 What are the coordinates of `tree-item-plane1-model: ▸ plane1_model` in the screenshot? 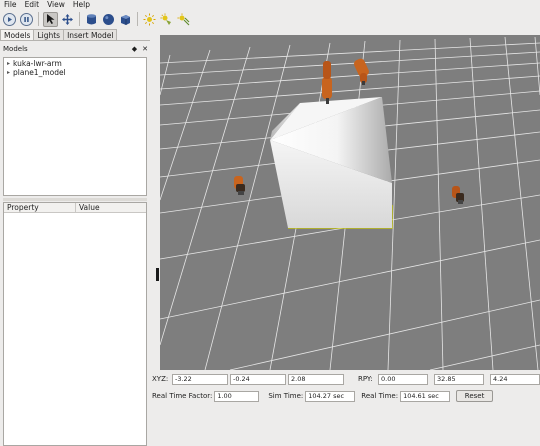 It's located at (75, 72).